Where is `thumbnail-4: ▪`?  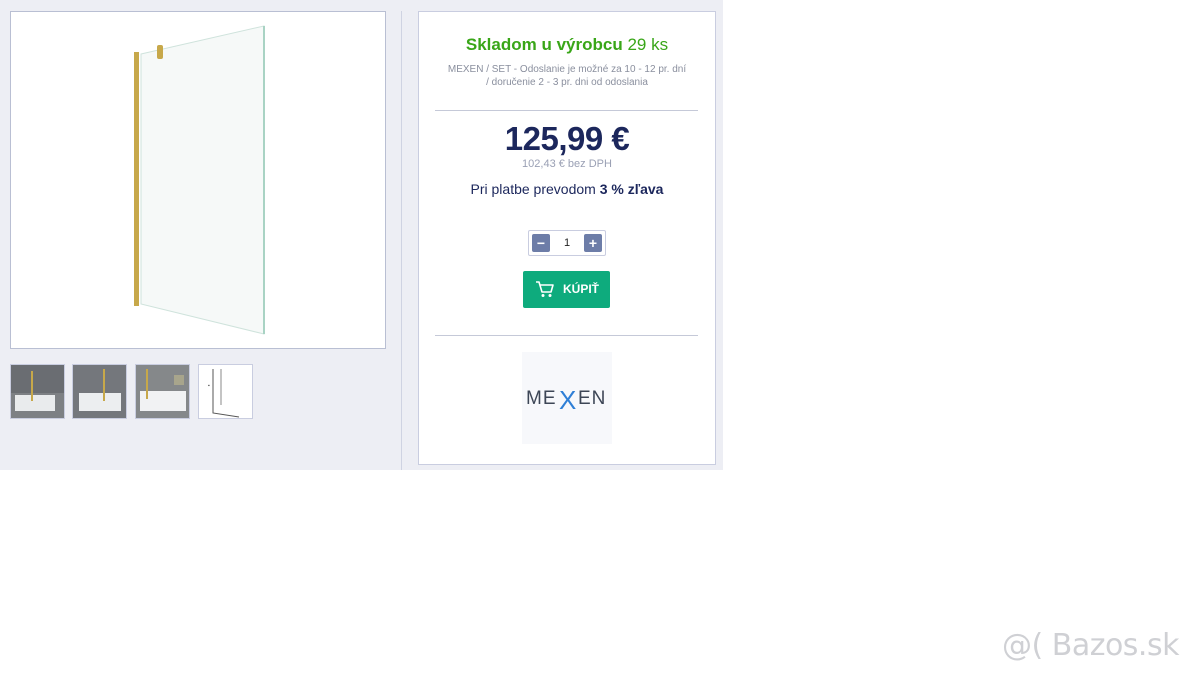
thumbnail-4: ▪ is located at coordinates (225, 391).